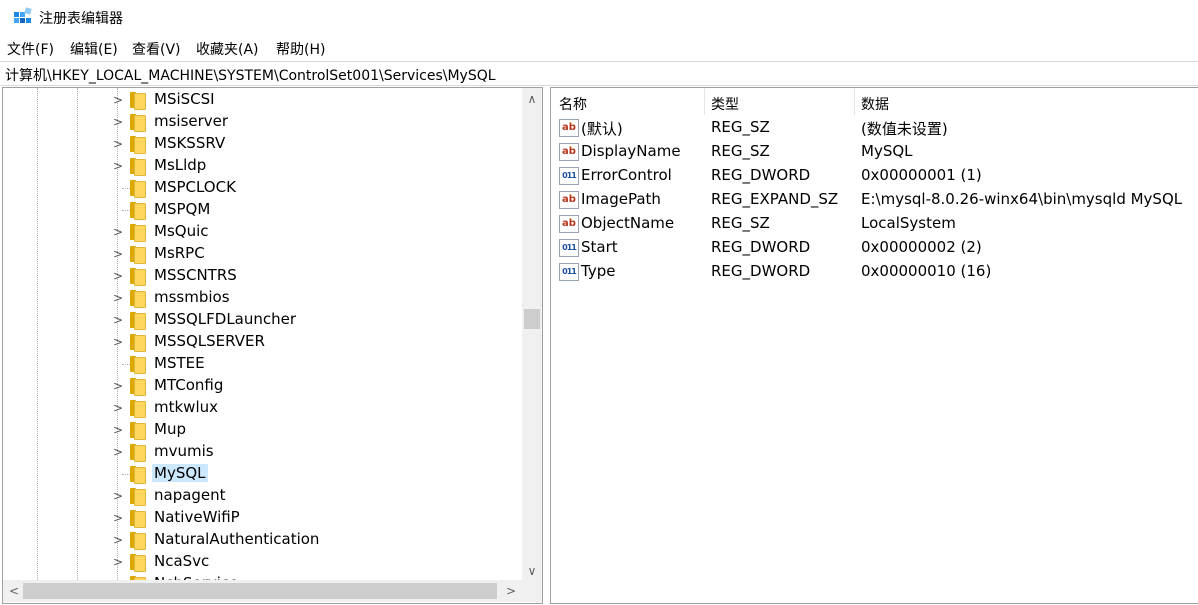  Describe the element at coordinates (511, 591) in the screenshot. I see `scroll-right-arrow-icon: >` at that location.